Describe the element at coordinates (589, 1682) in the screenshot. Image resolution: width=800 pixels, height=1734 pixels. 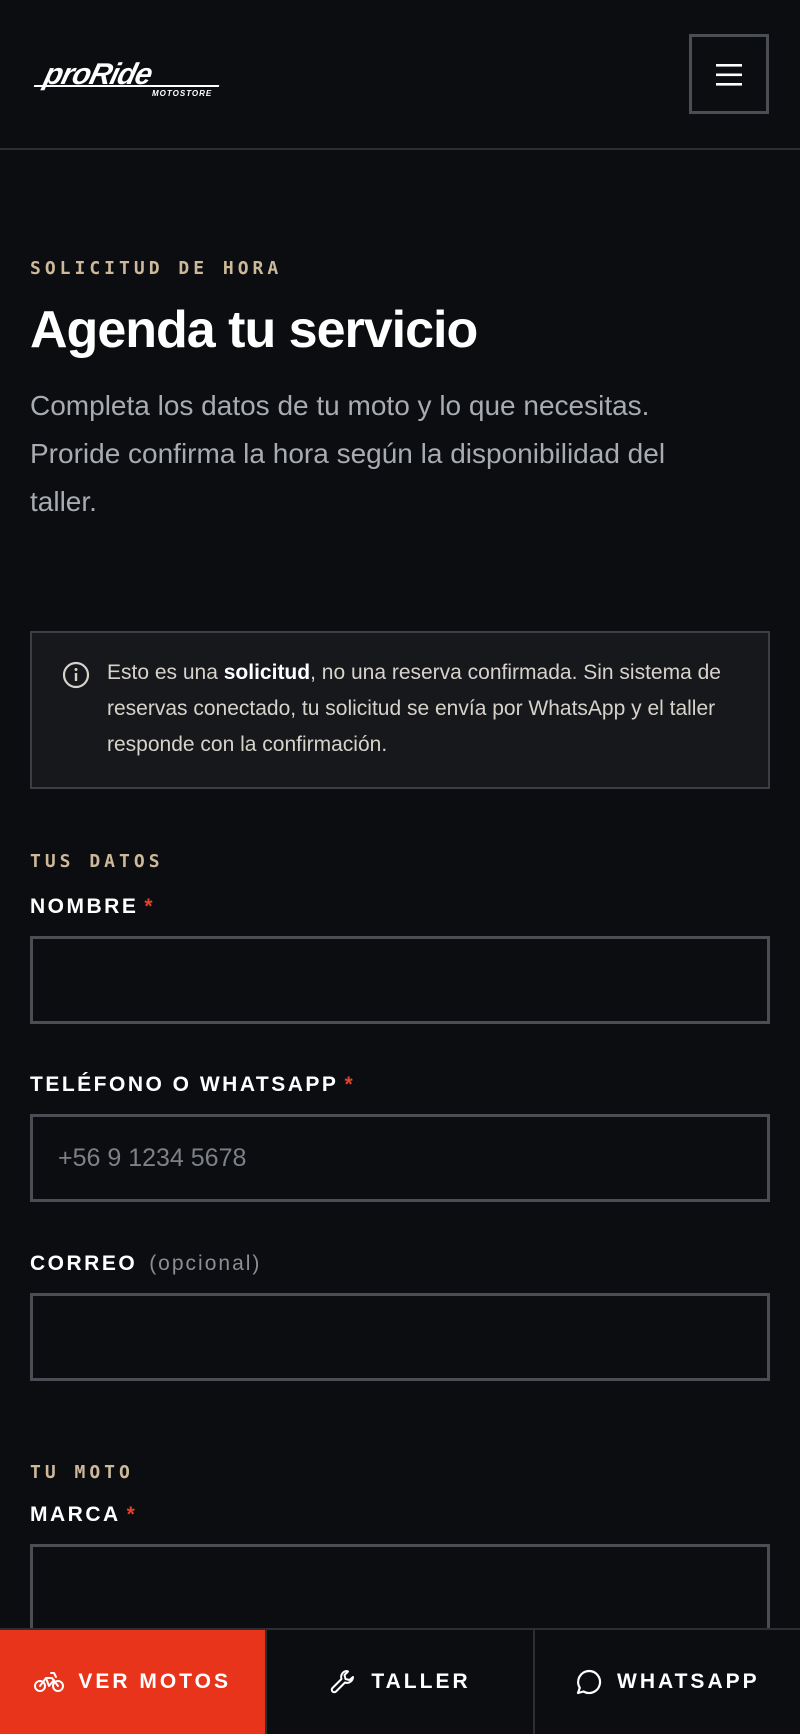
I see `chat-bubble-icon` at that location.